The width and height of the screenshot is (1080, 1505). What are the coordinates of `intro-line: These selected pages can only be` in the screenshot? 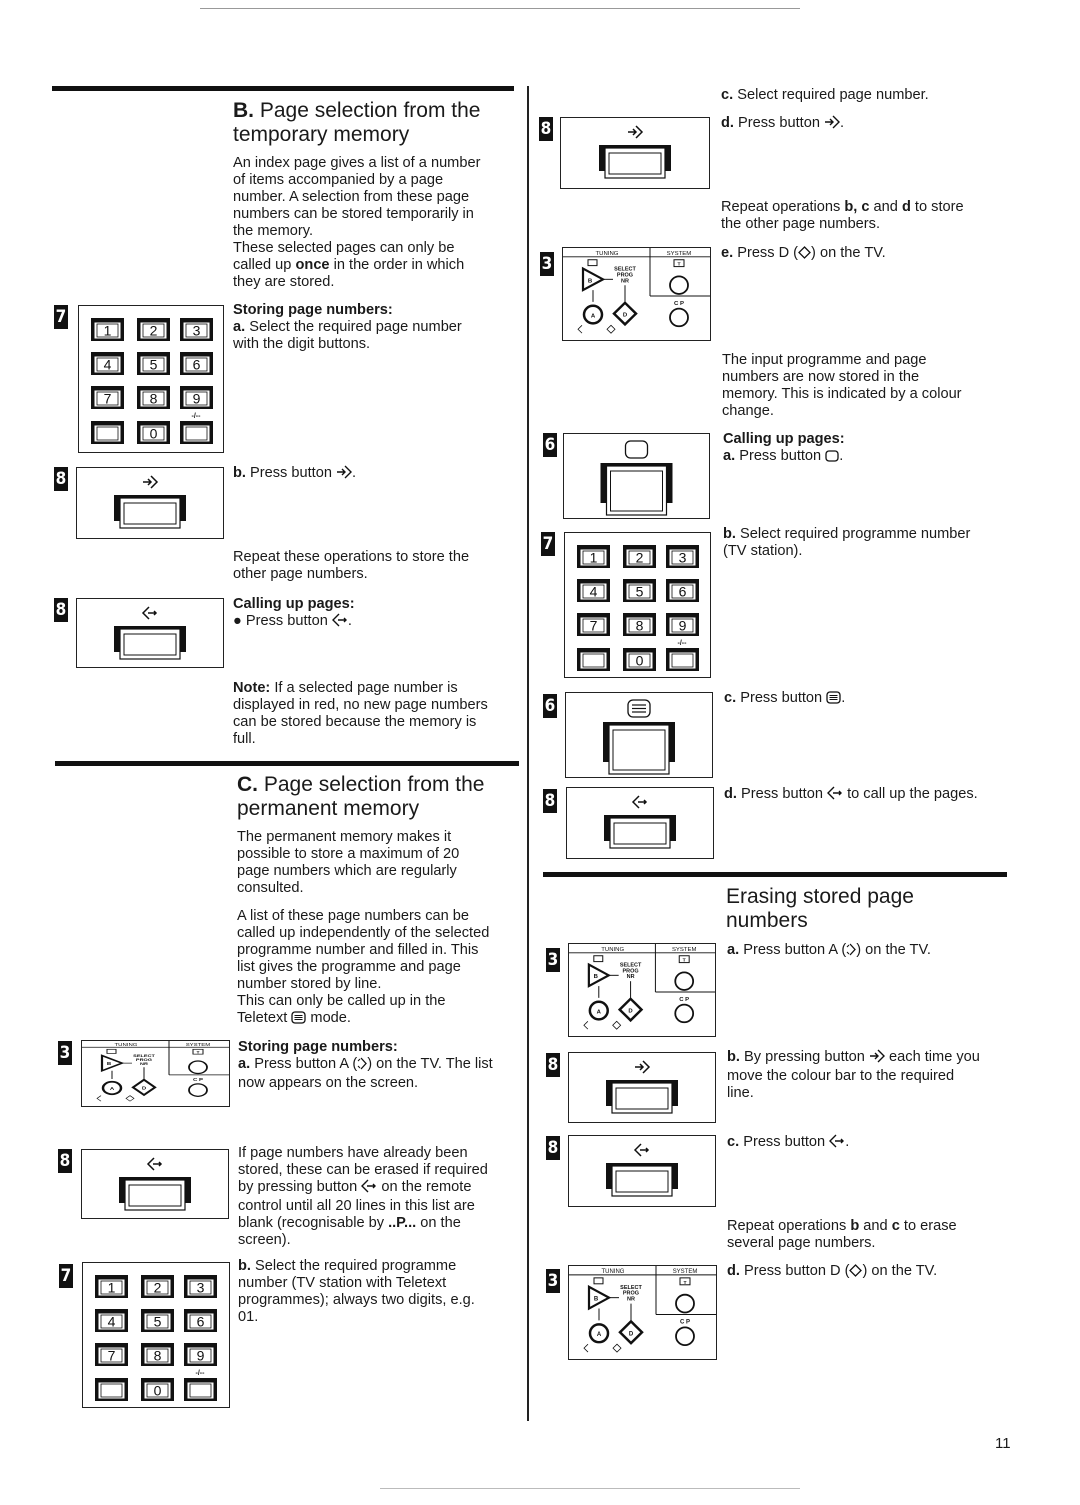 It's located at (344, 248).